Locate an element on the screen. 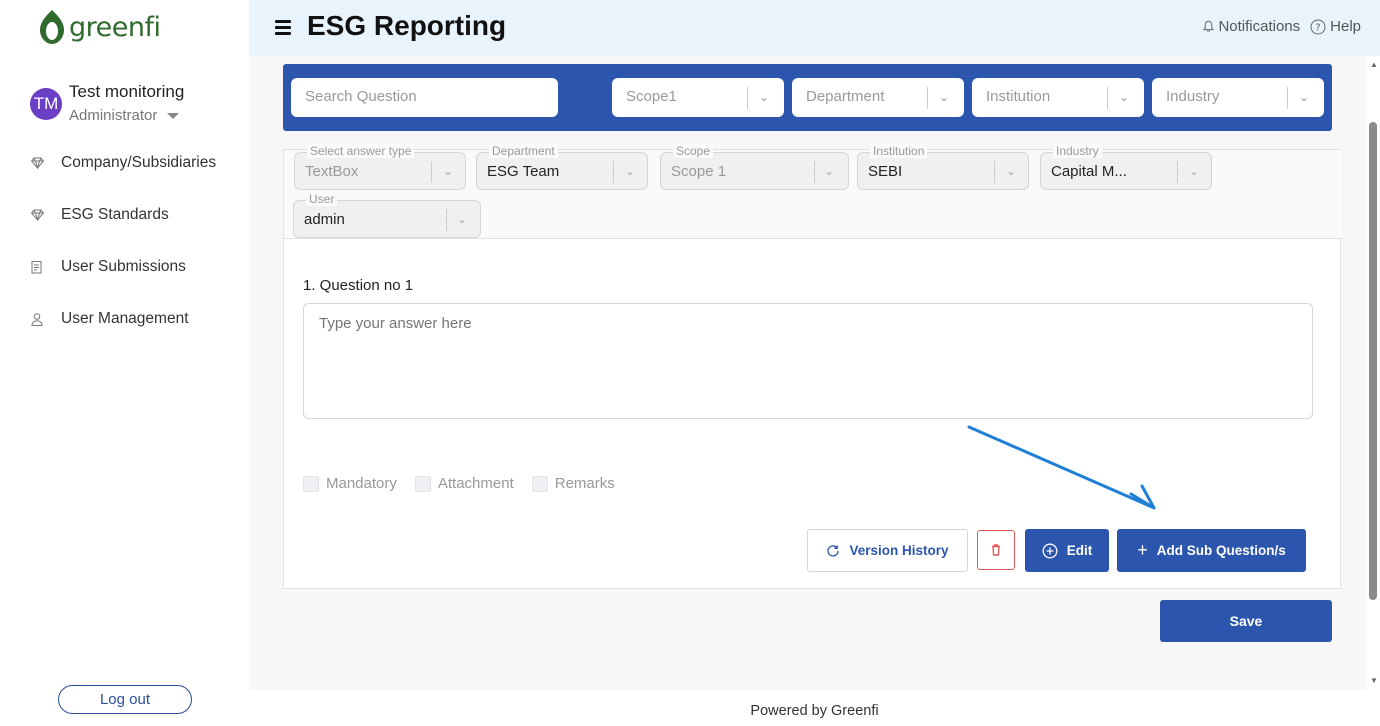  bell-icon is located at coordinates (1209, 26).